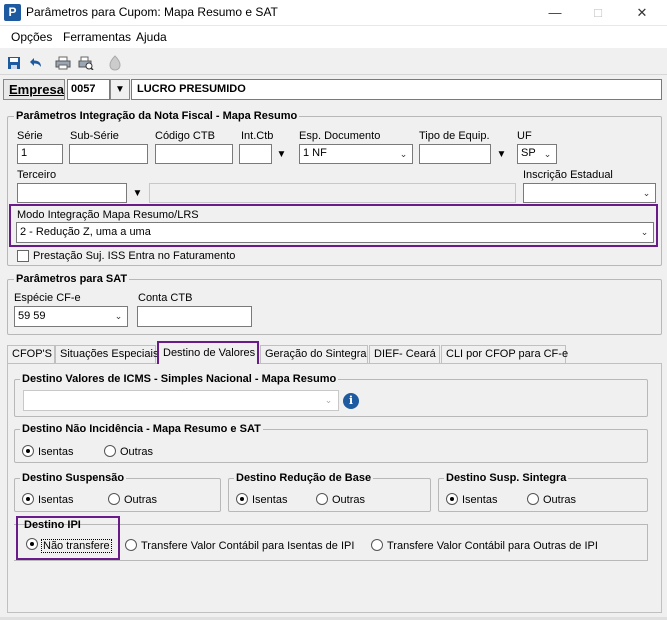  What do you see at coordinates (208, 352) in the screenshot?
I see `tab-destino-de-valores: Destino de Valores` at bounding box center [208, 352].